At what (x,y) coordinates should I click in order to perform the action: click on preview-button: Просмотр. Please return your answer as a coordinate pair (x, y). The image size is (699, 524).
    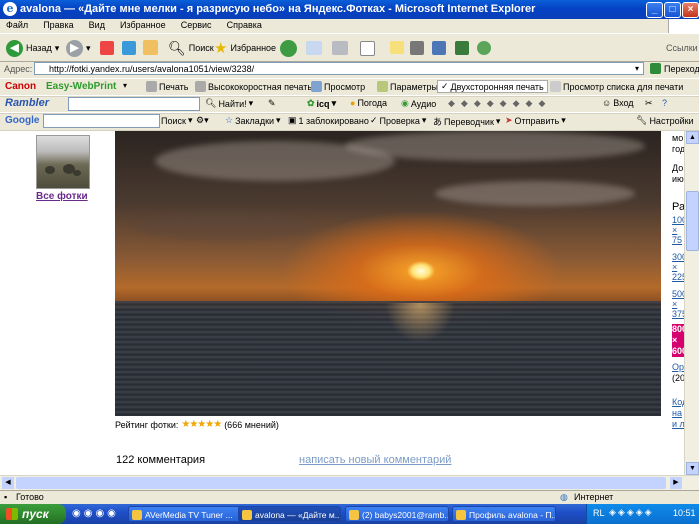
    Looking at the image, I should click on (338, 86).